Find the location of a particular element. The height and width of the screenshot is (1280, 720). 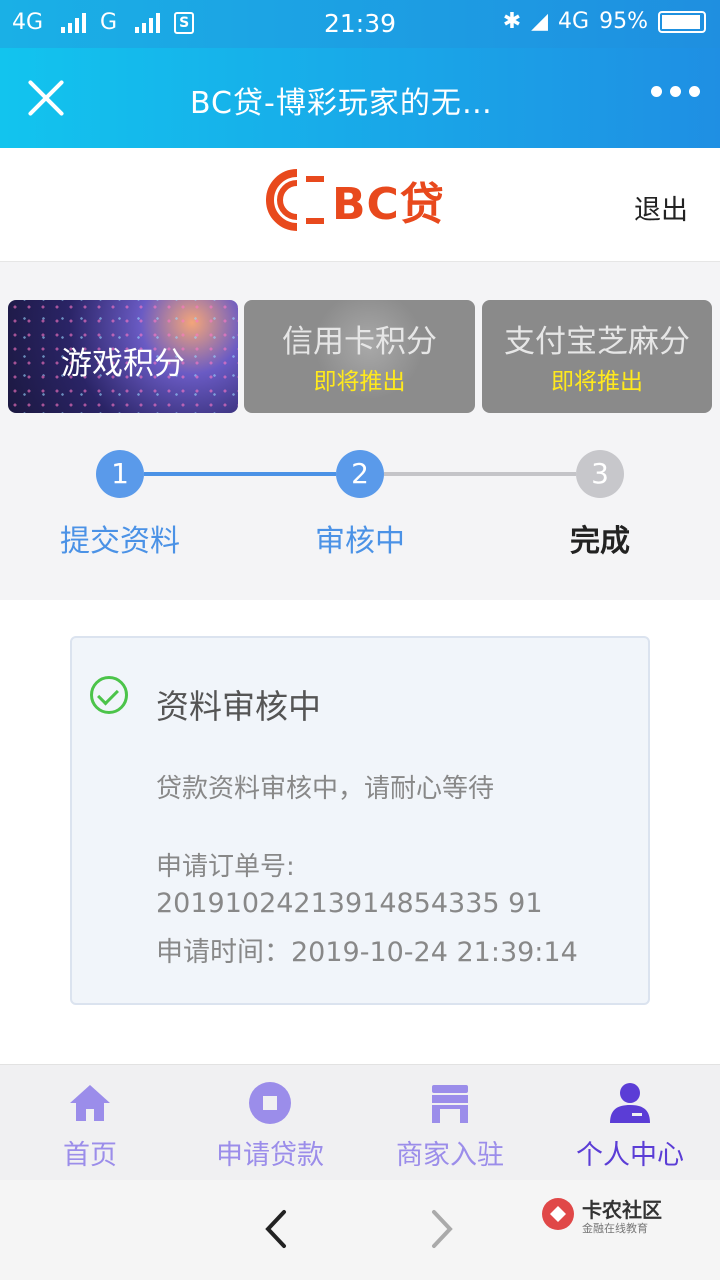

back-arrow-icon is located at coordinates (276, 1229).